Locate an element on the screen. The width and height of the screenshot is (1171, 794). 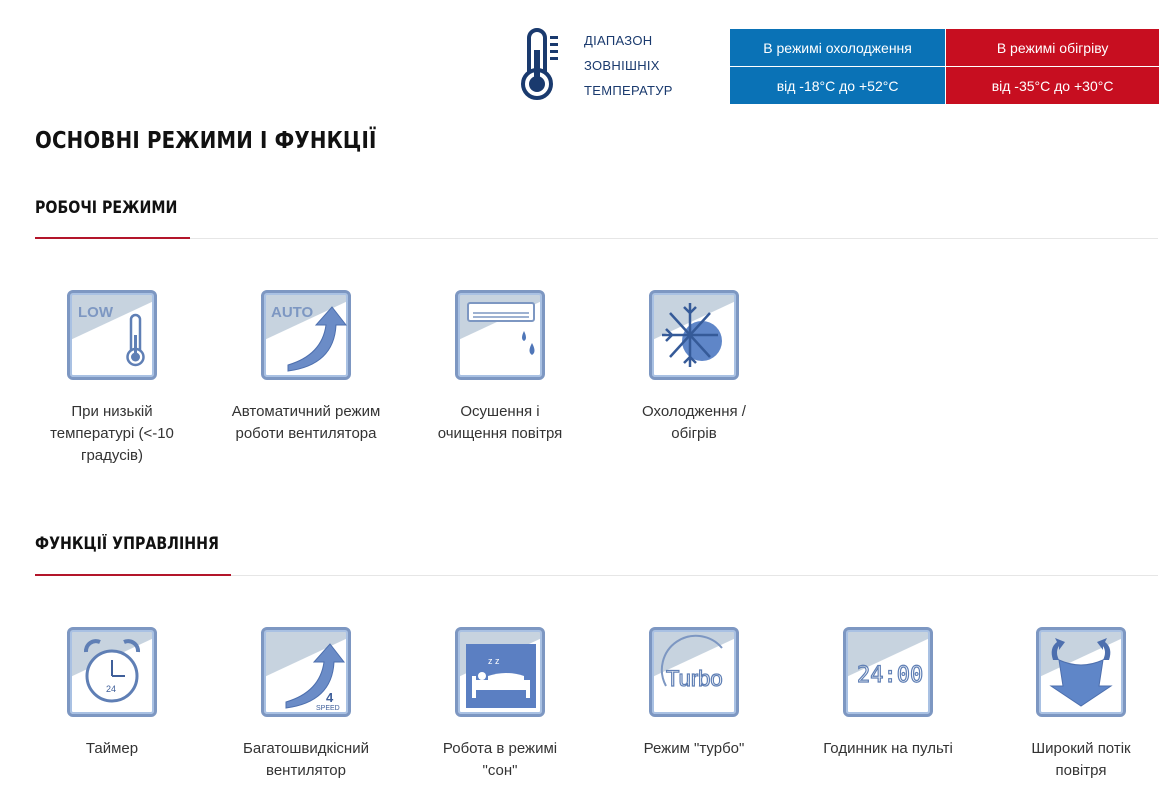
thermometer-icon is located at coordinates (539, 64).